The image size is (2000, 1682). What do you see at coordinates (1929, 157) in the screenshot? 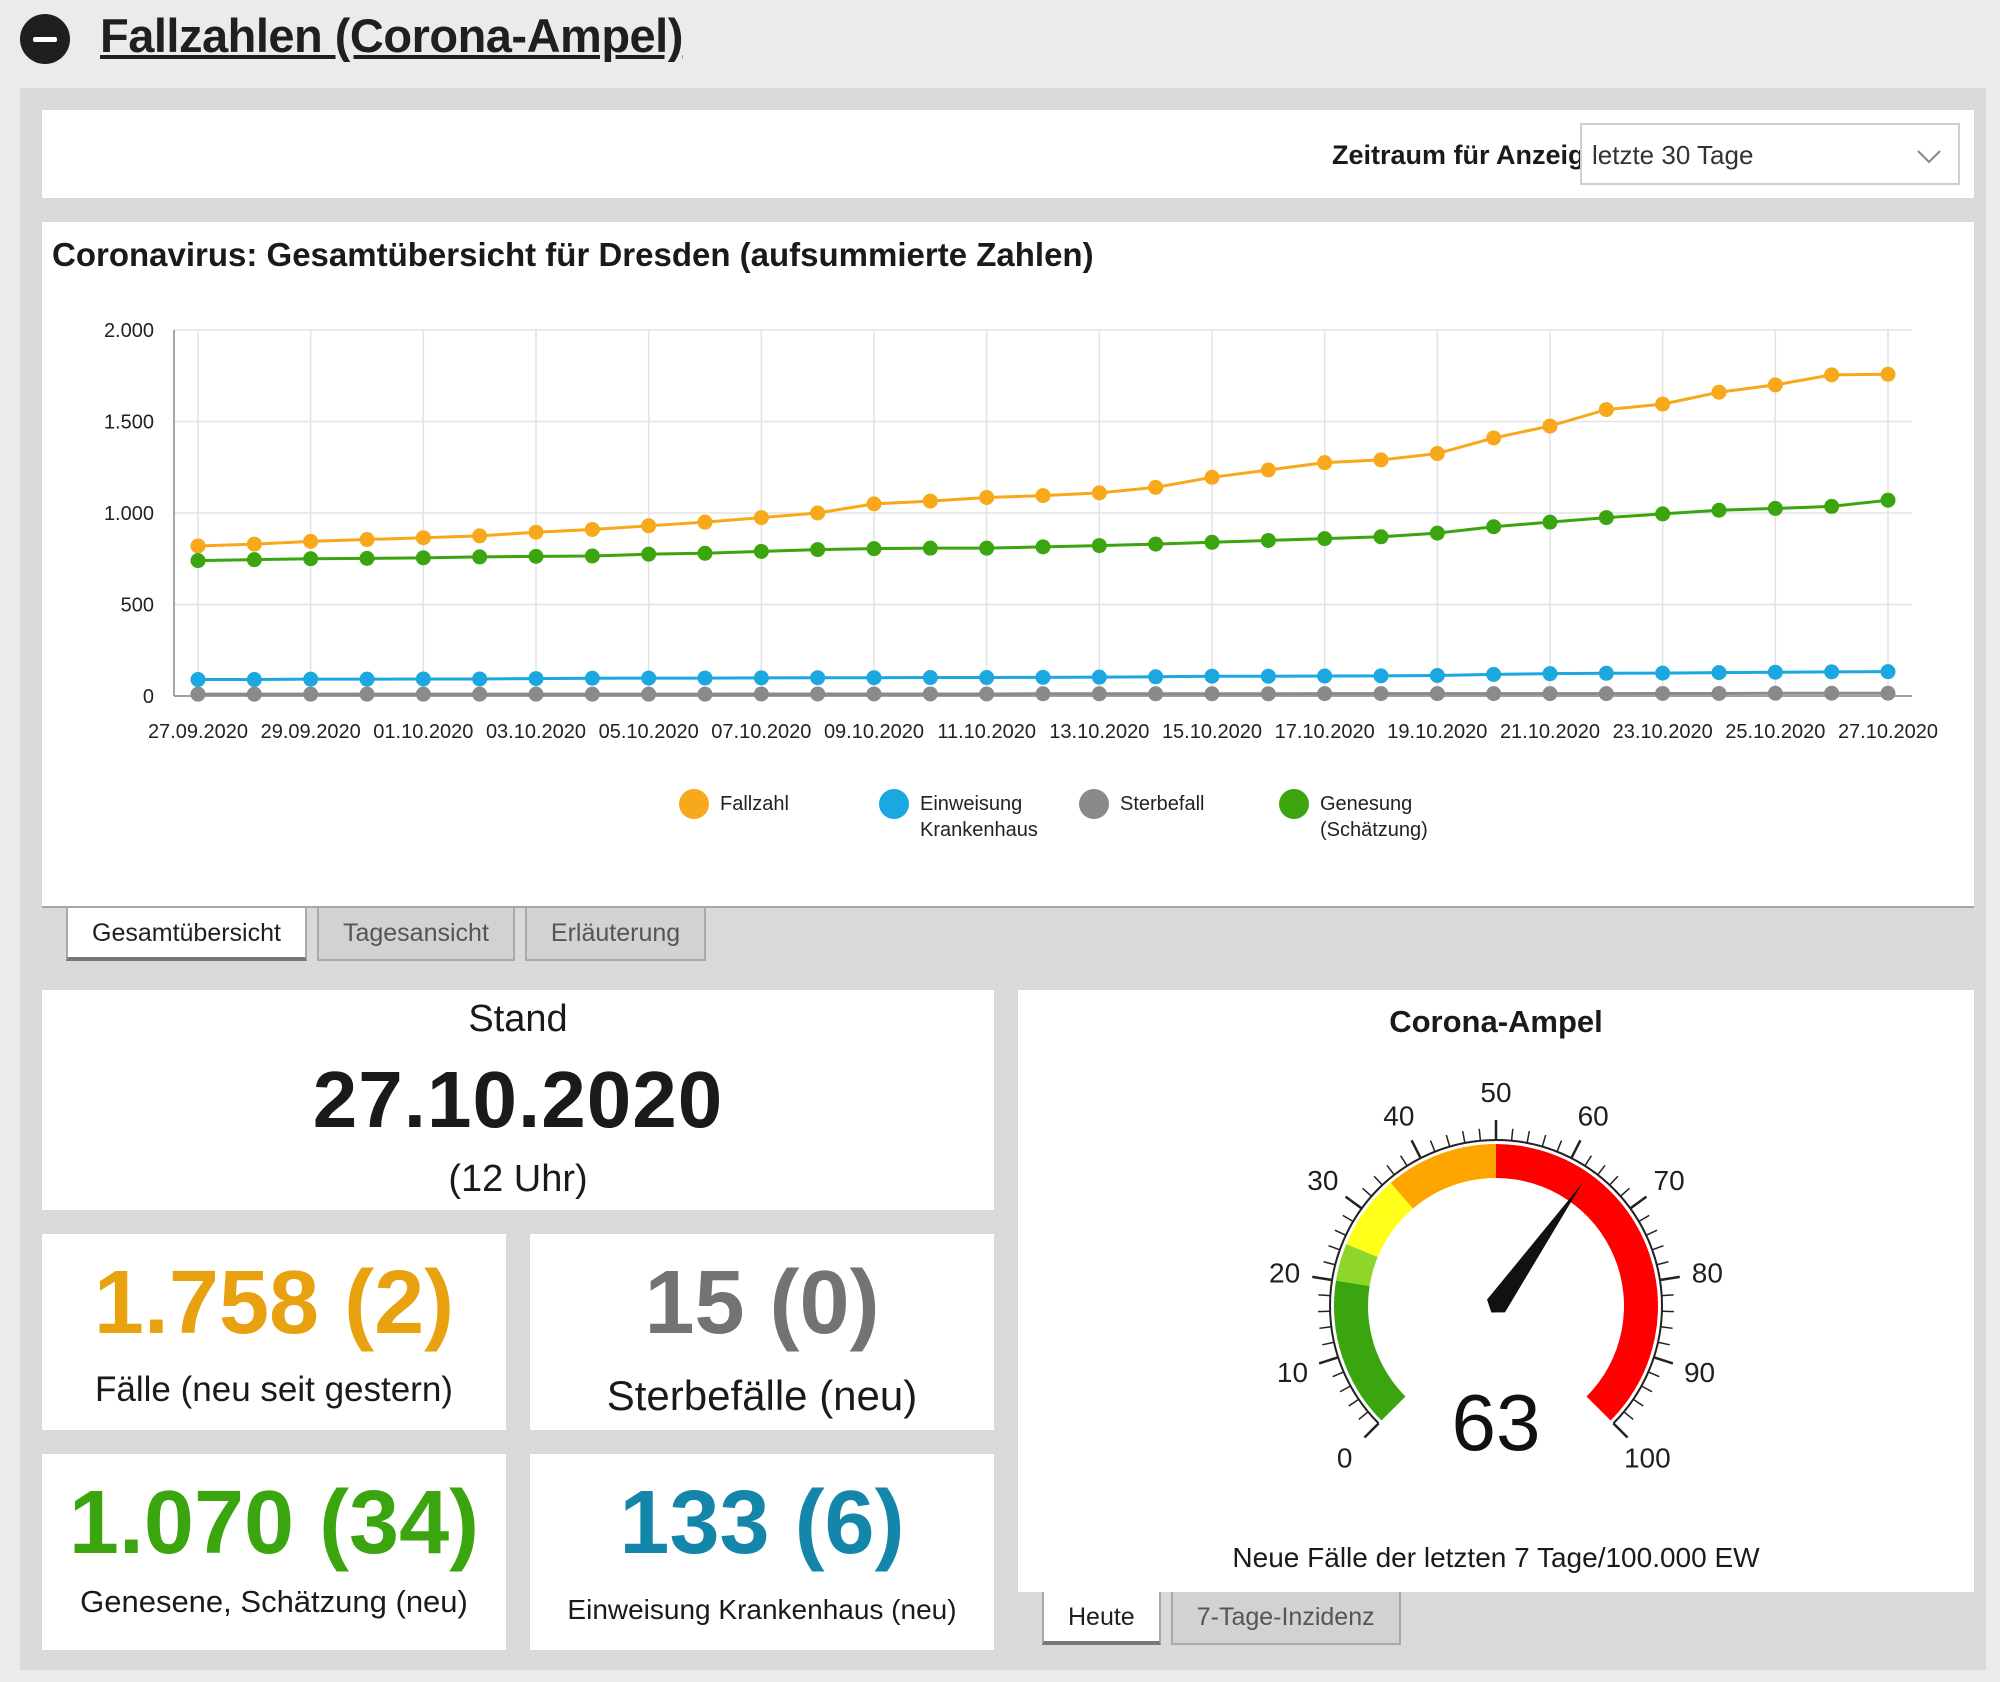
I see `chevron-down-icon` at bounding box center [1929, 157].